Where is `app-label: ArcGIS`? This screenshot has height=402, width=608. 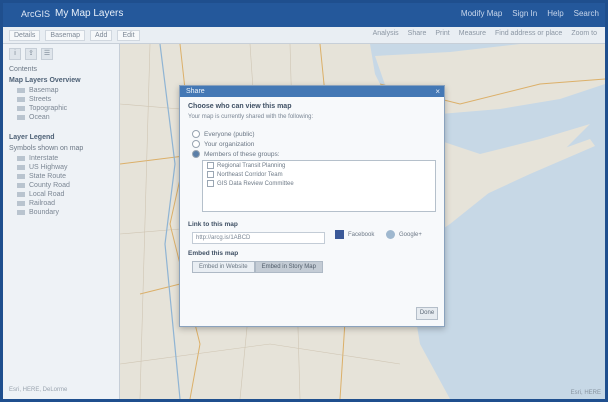 app-label: ArcGIS is located at coordinates (35, 14).